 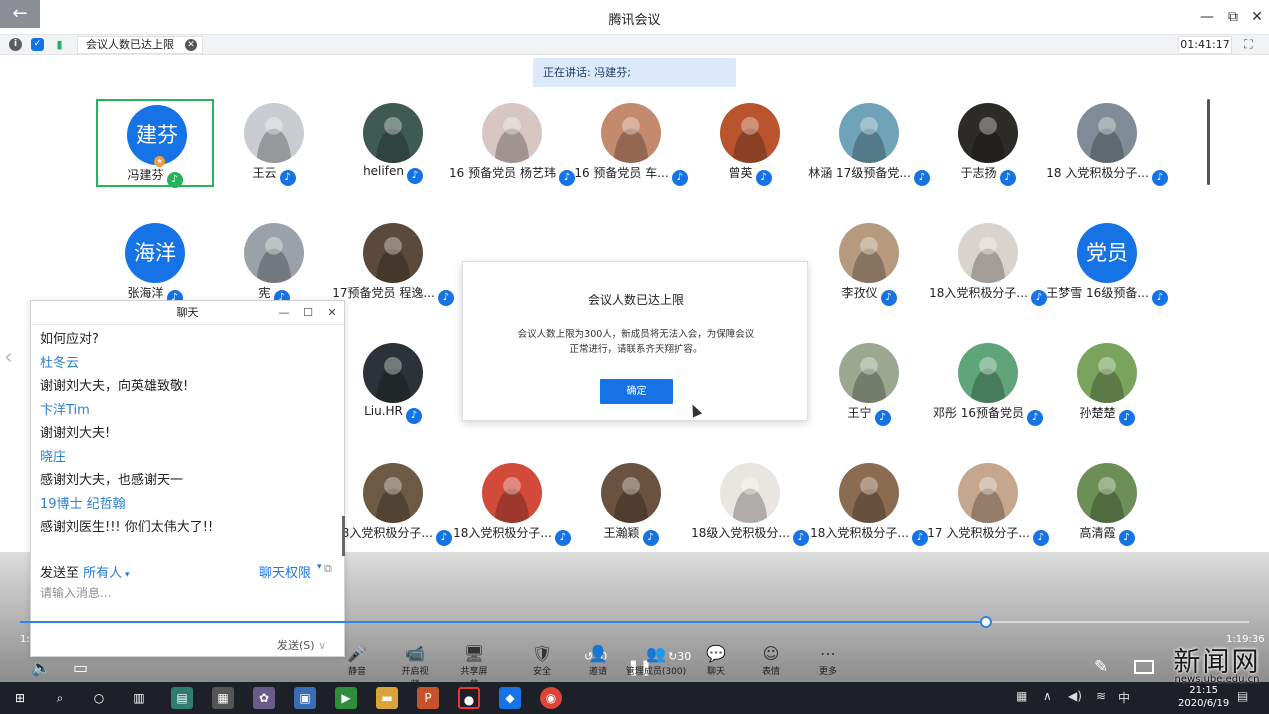 What do you see at coordinates (551, 698) in the screenshot?
I see `chrome-icon: ◉` at bounding box center [551, 698].